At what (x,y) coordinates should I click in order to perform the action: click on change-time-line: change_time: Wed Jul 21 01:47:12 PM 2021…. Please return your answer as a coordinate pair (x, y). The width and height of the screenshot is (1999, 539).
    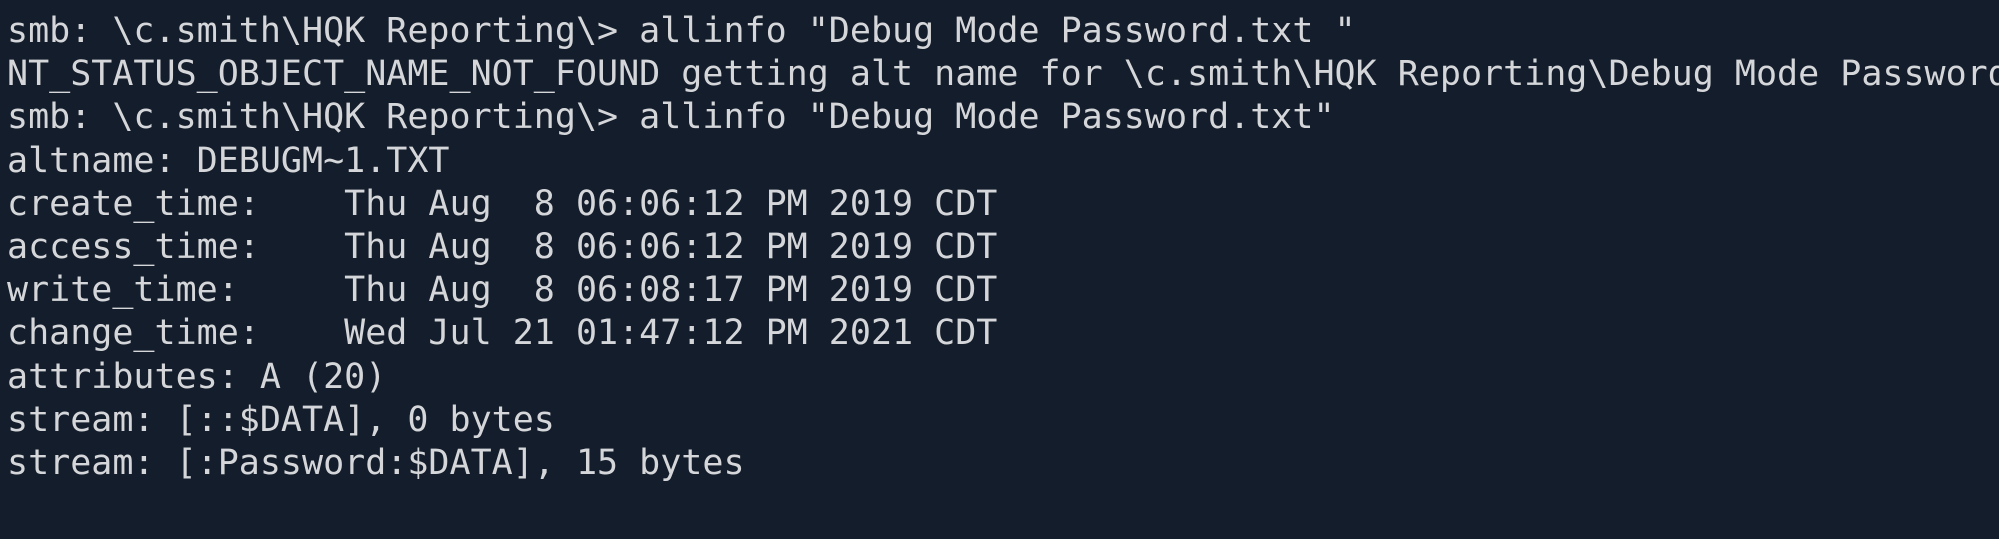
    Looking at the image, I should click on (502, 333).